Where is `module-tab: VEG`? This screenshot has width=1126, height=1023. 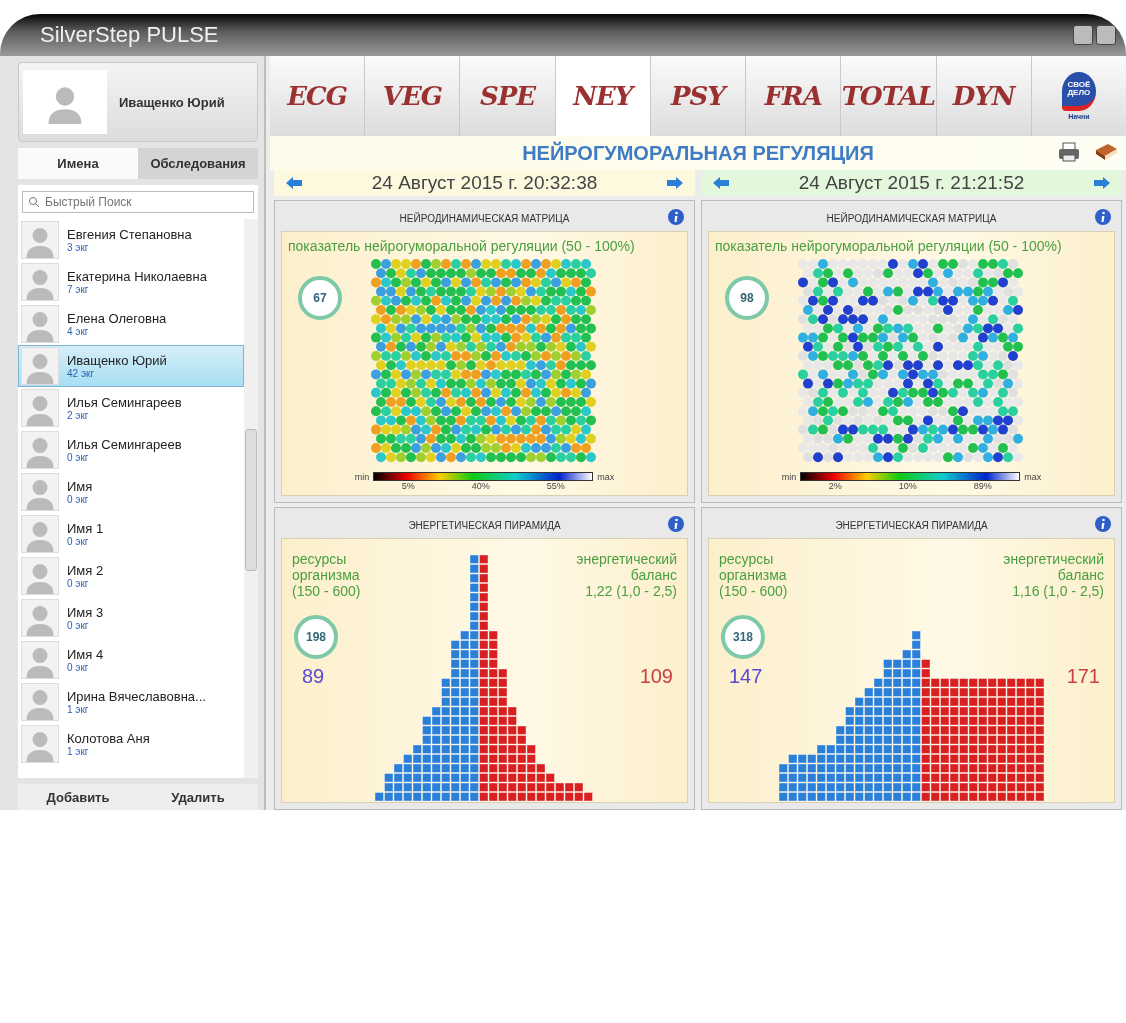
module-tab: VEG is located at coordinates (413, 96).